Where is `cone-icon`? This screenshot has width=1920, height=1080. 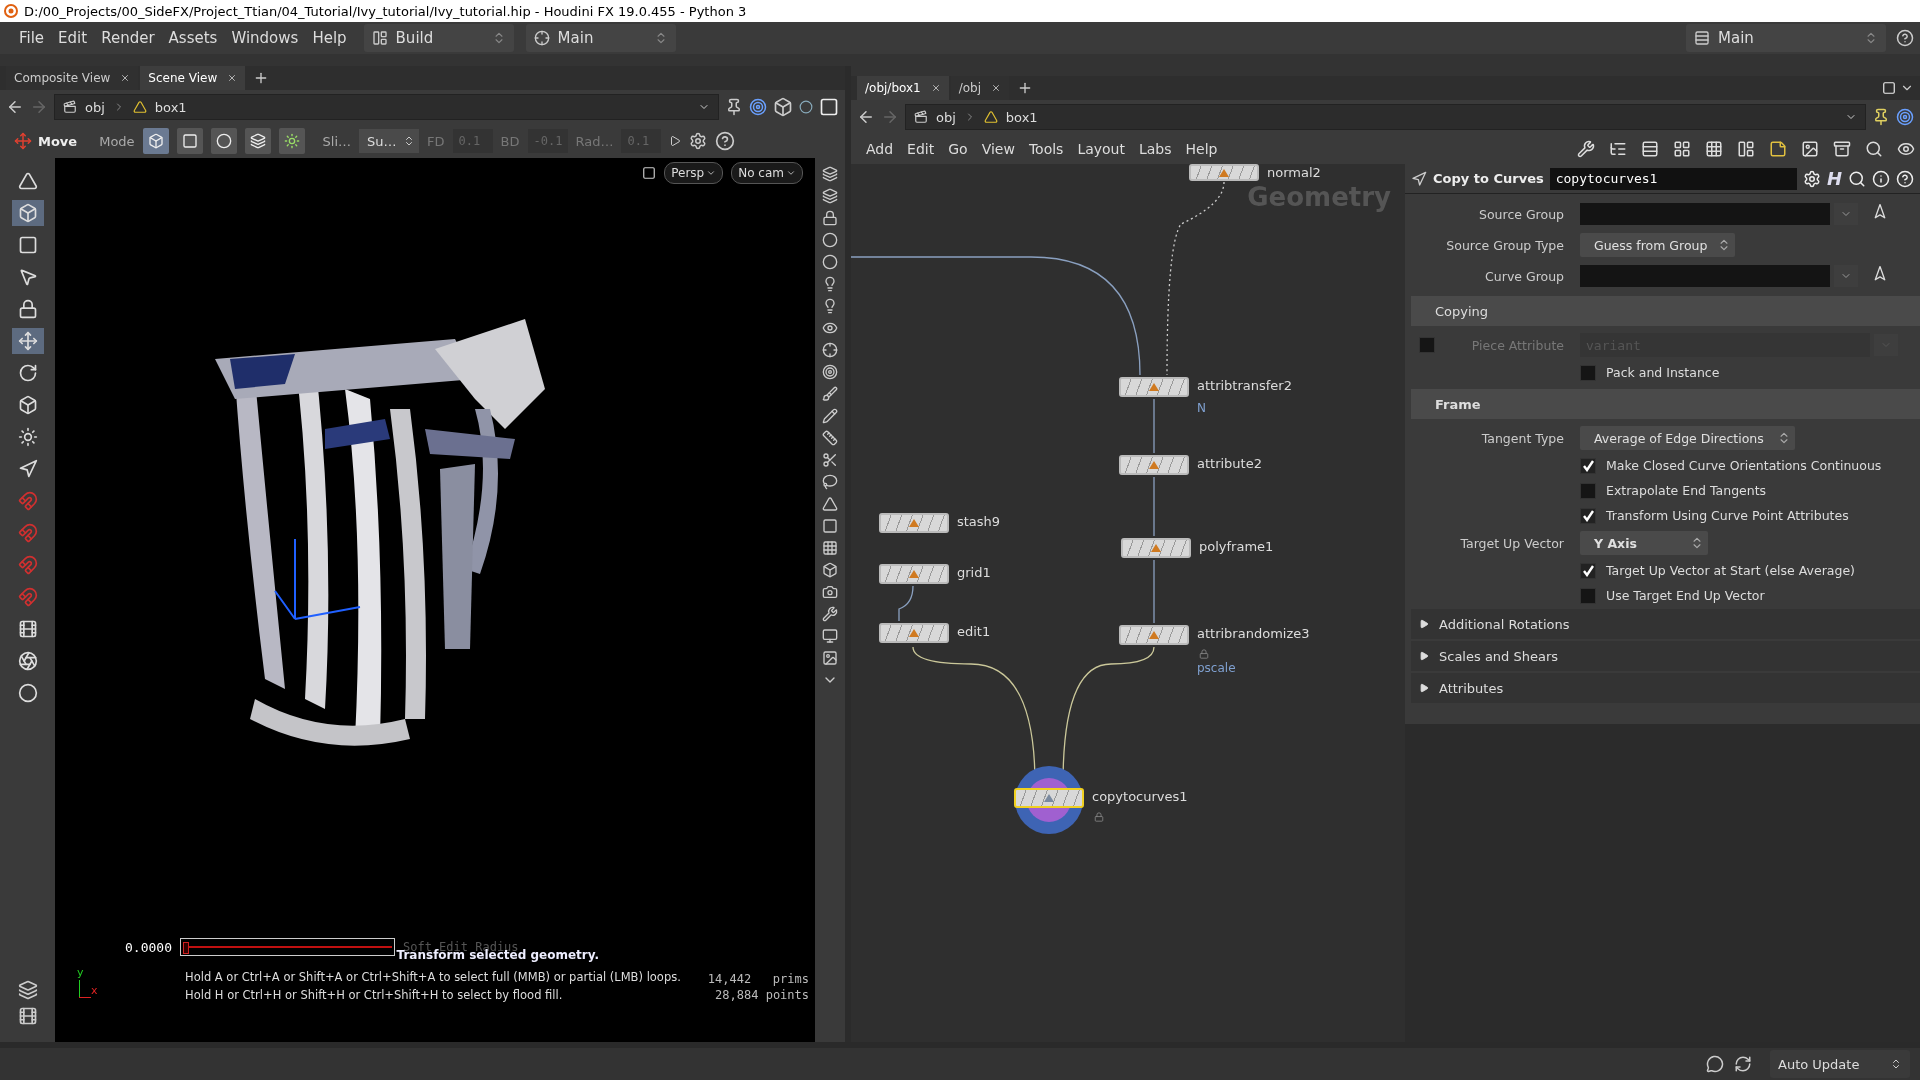
cone-icon is located at coordinates (27, 181).